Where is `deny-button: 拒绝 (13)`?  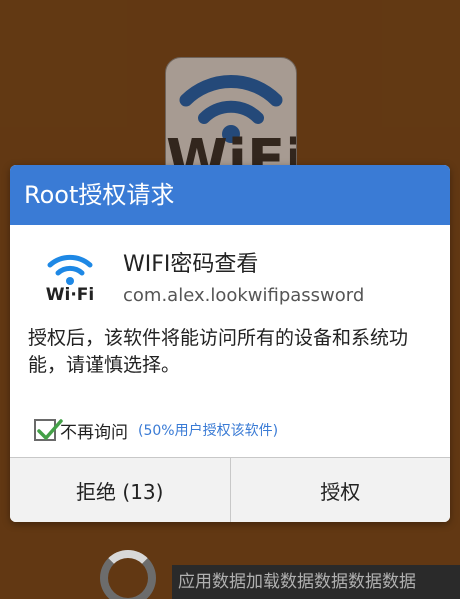
deny-button: 拒绝 (13) is located at coordinates (120, 490).